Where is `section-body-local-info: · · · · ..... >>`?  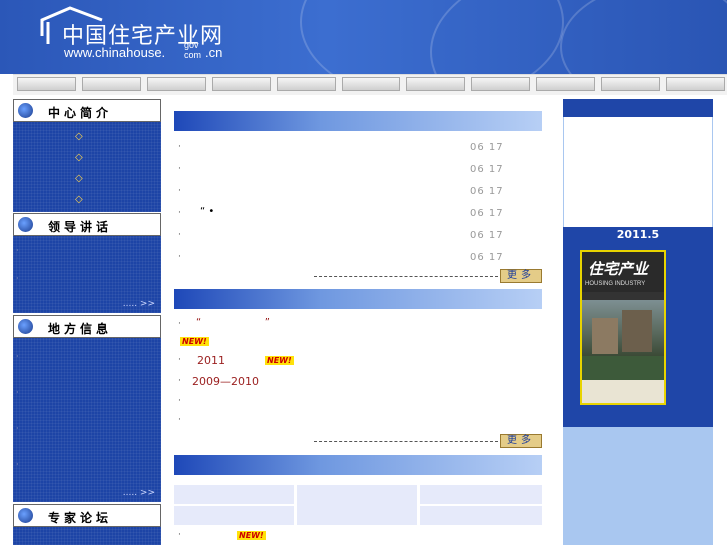
section-body-local-info: · · · · ..... >> is located at coordinates (87, 420).